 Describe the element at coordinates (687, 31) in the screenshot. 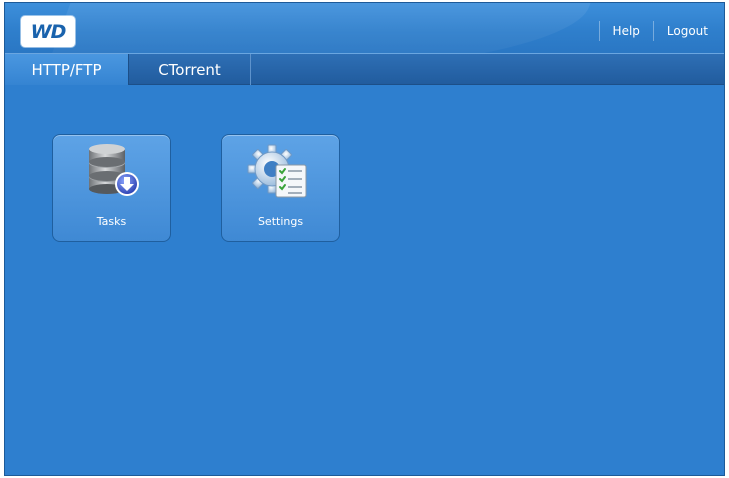

I see `logout-link: Logout` at that location.